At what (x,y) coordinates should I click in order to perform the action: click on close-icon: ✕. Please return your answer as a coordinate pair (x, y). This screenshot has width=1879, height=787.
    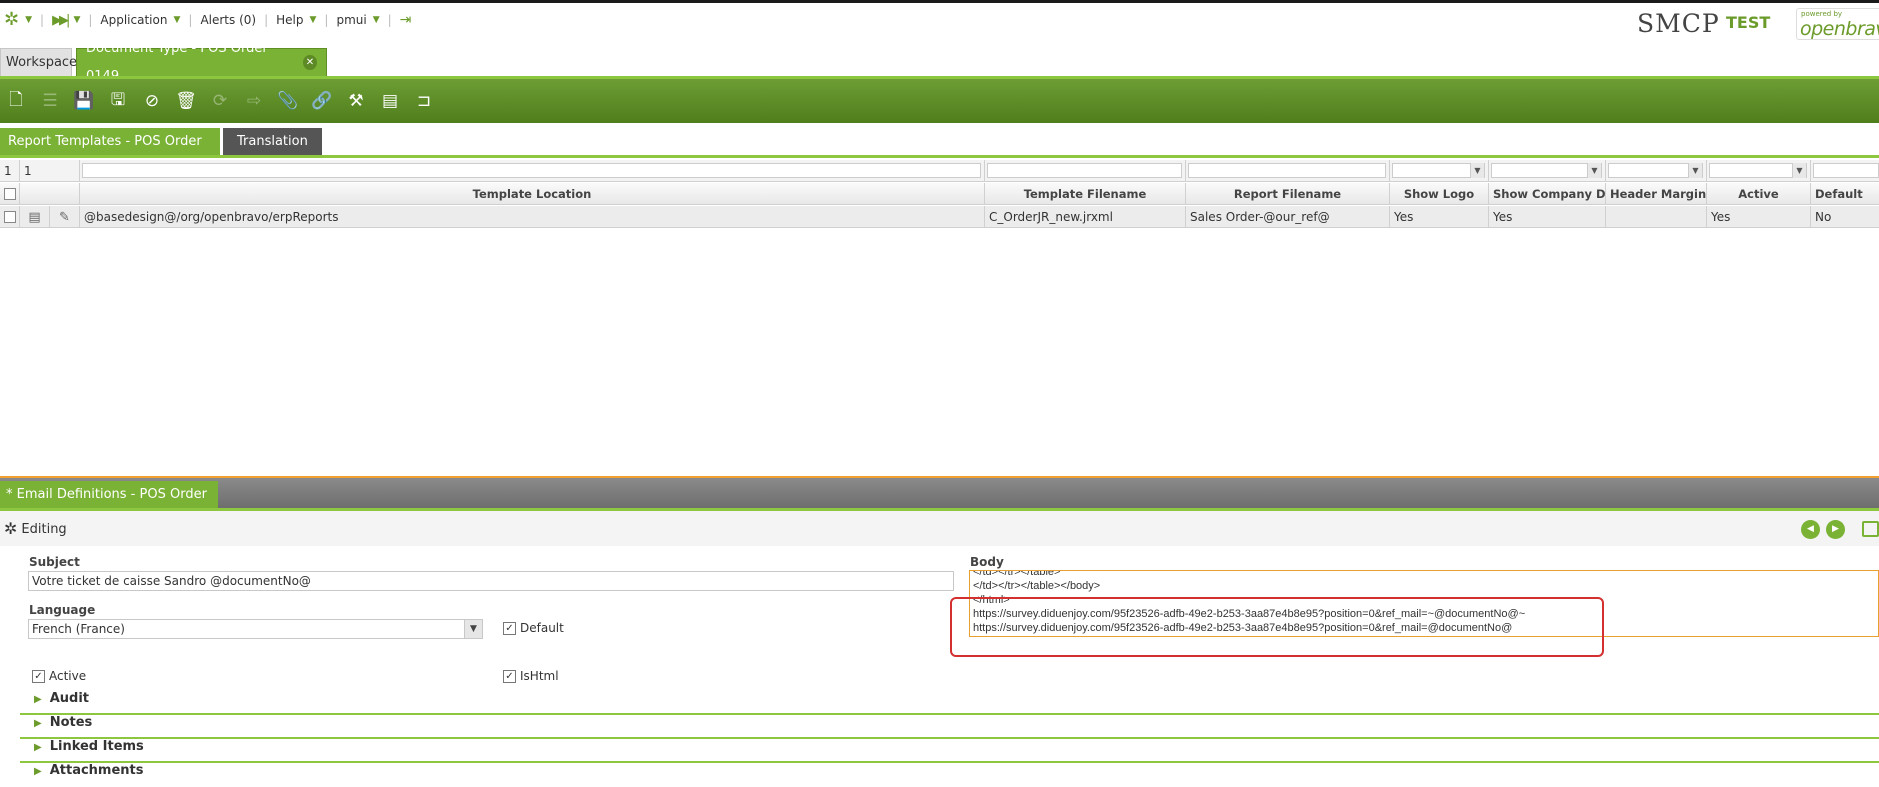
    Looking at the image, I should click on (309, 62).